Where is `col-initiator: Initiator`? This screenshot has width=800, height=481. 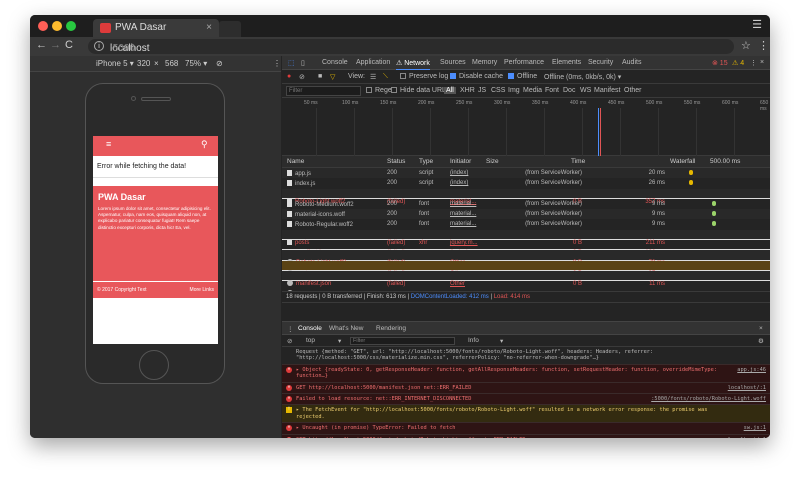 col-initiator: Initiator is located at coordinates (460, 161).